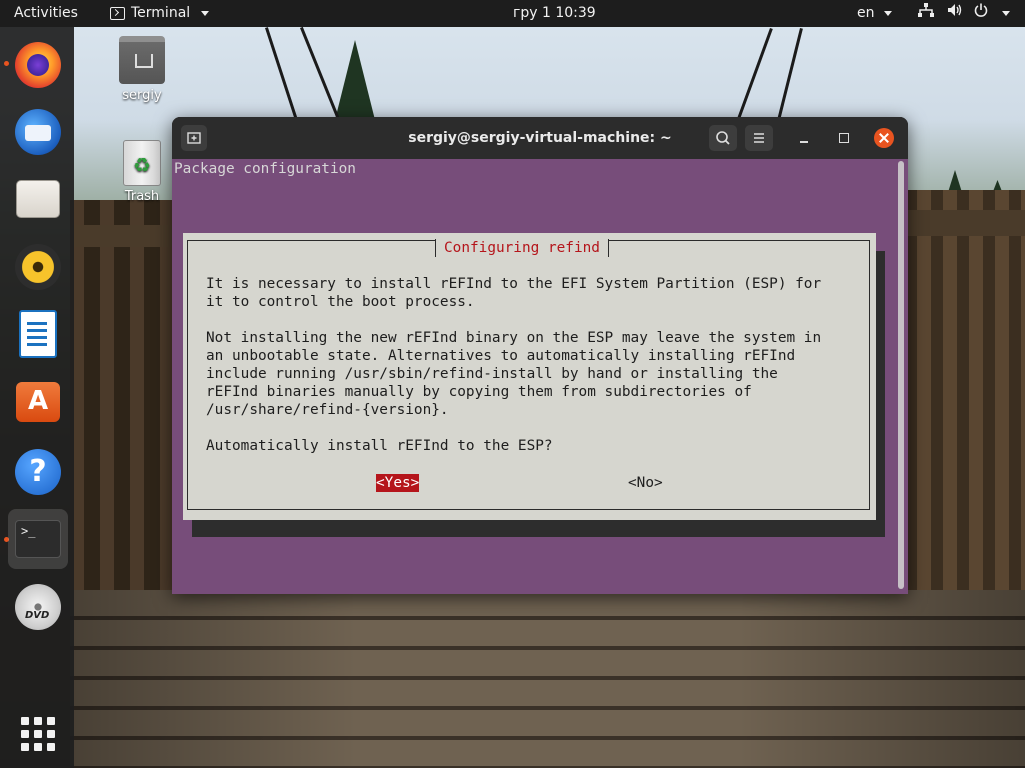  I want to click on dock-item-terminal: >_, so click(38, 539).